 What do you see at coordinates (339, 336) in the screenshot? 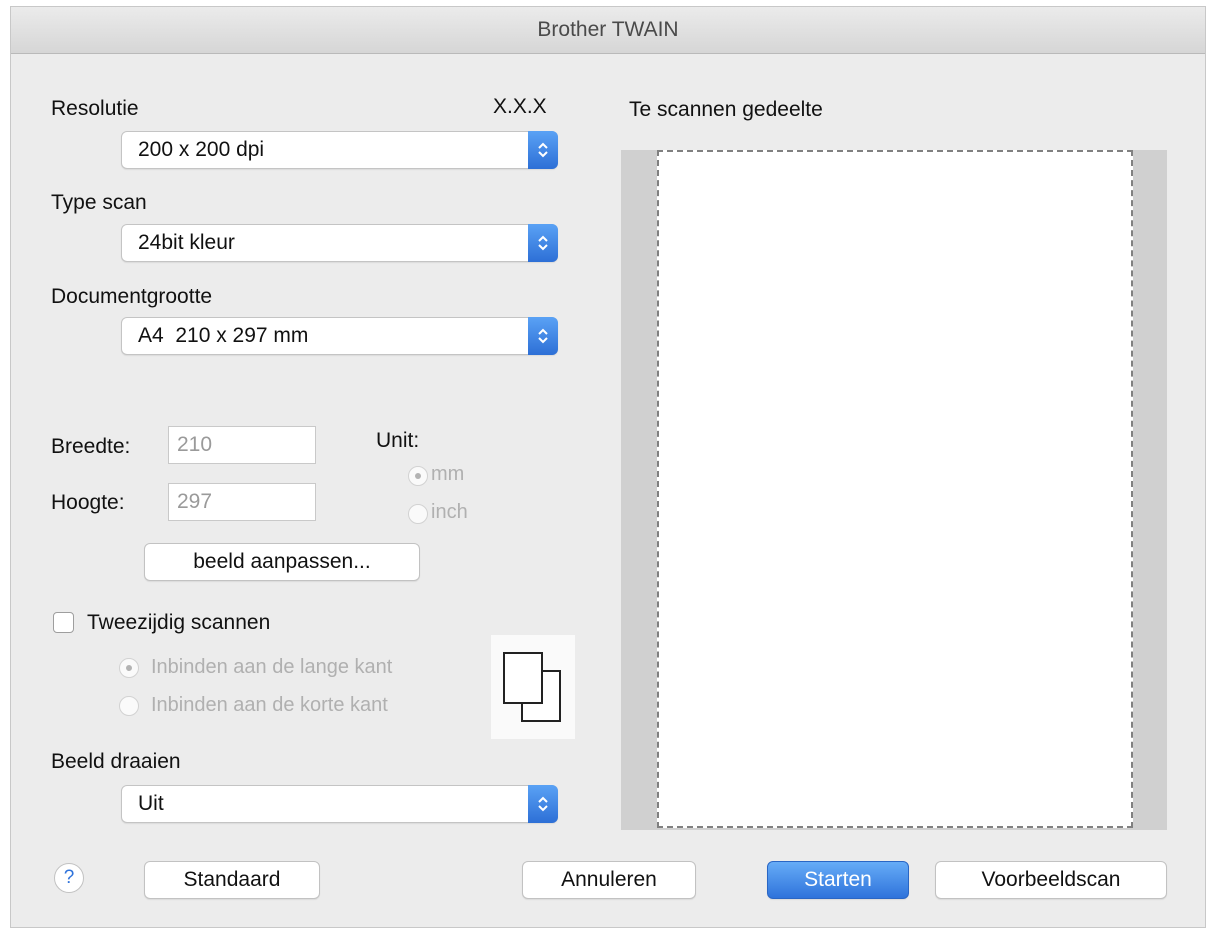
I see `document-size-select: A4 210 x 297 mm` at bounding box center [339, 336].